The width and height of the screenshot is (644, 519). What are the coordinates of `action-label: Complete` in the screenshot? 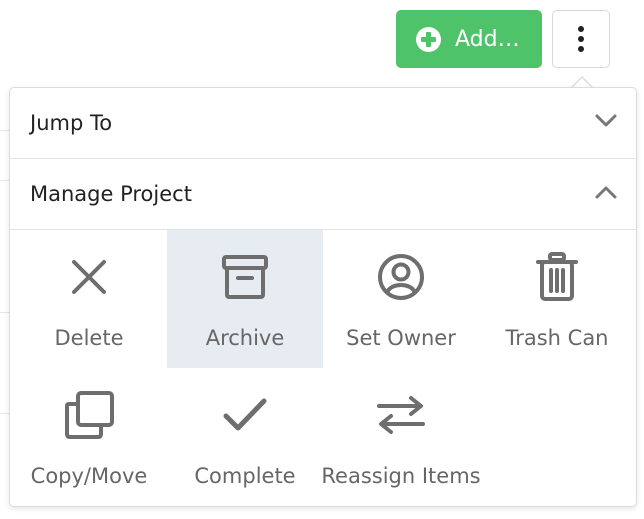 It's located at (245, 476).